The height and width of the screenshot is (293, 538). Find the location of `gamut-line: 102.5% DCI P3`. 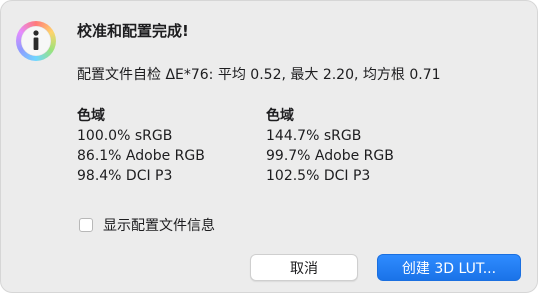

gamut-line: 102.5% DCI P3 is located at coordinates (318, 176).